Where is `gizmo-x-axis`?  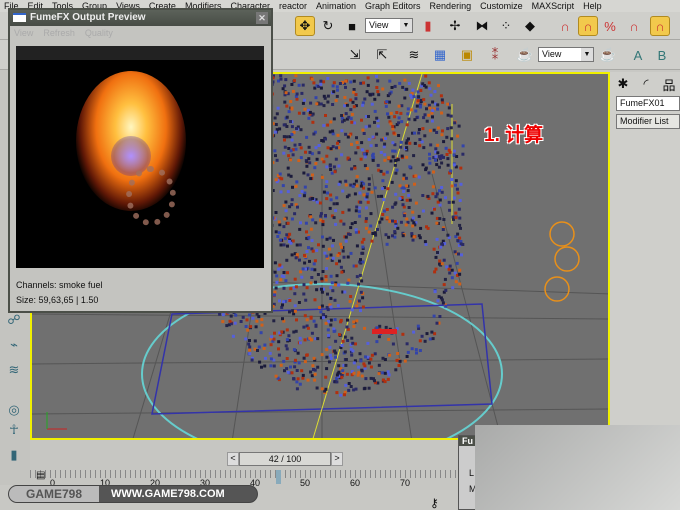
gizmo-x-axis is located at coordinates (384, 331).